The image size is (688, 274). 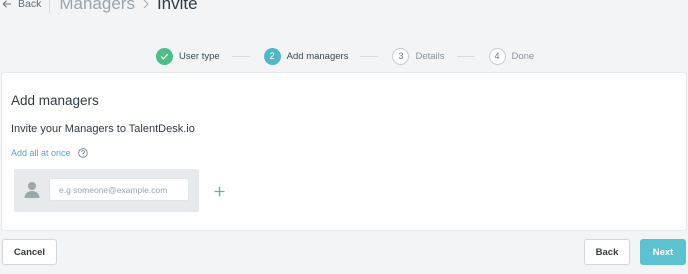 I want to click on add-all-label: Add all at once, so click(x=41, y=153).